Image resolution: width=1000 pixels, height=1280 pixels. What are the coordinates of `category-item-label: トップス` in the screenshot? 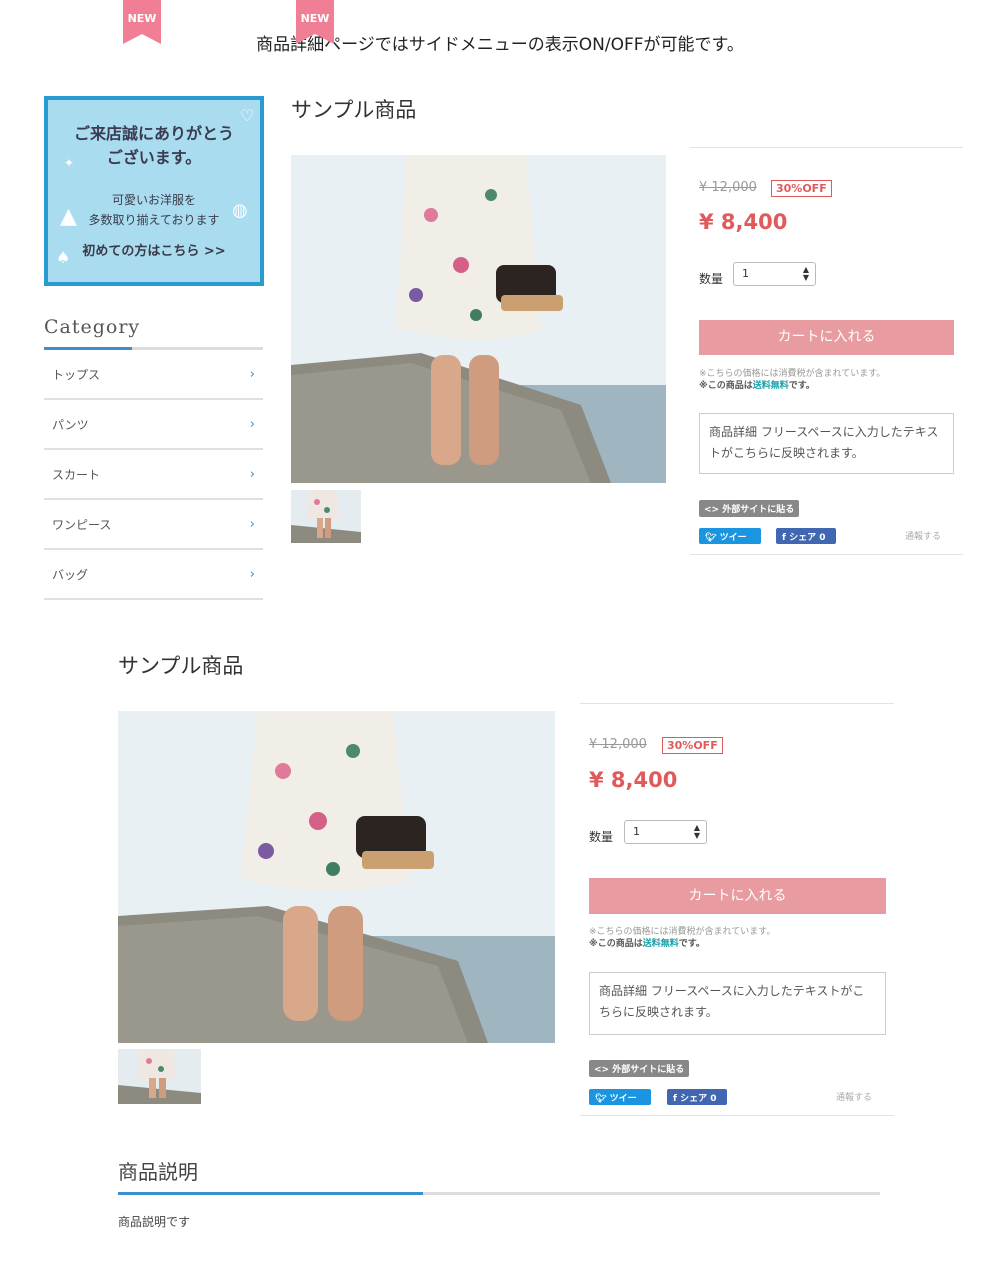 It's located at (76, 374).